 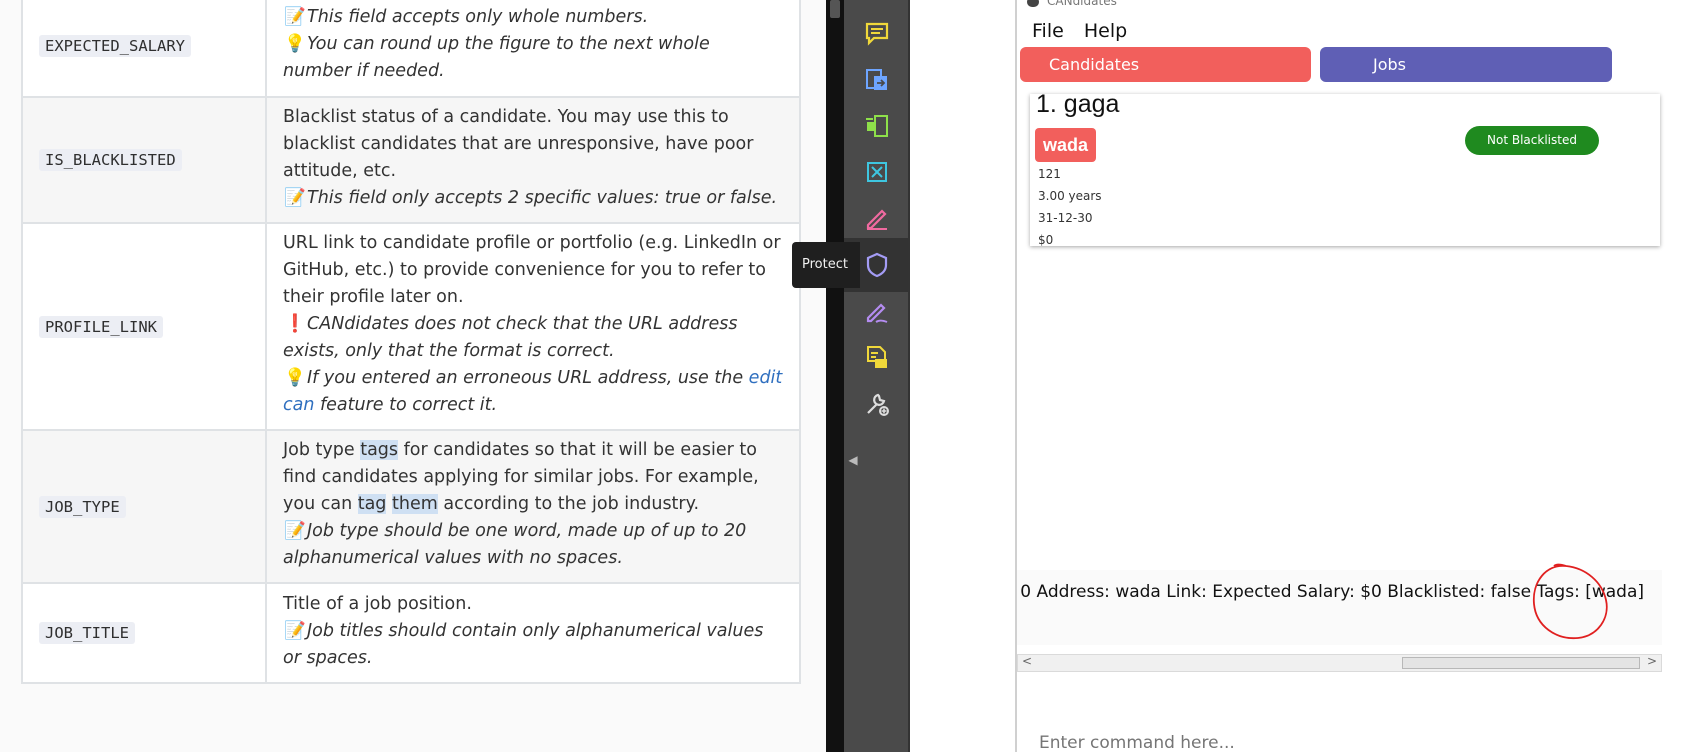 I want to click on menu-bar: File Help, so click(x=1087, y=31).